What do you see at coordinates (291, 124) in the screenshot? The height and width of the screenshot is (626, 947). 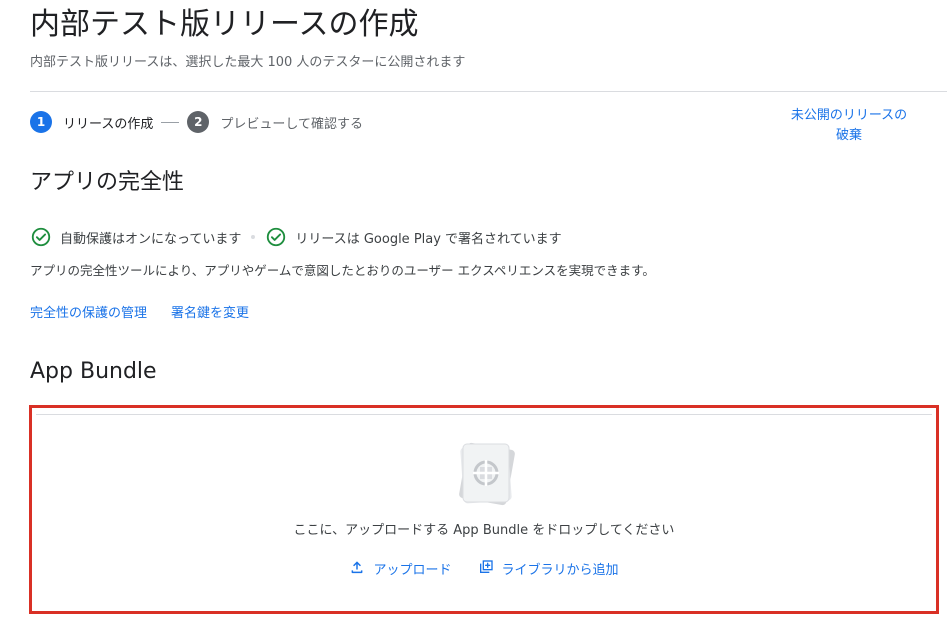 I see `step-2-label: プレビューして確認する` at bounding box center [291, 124].